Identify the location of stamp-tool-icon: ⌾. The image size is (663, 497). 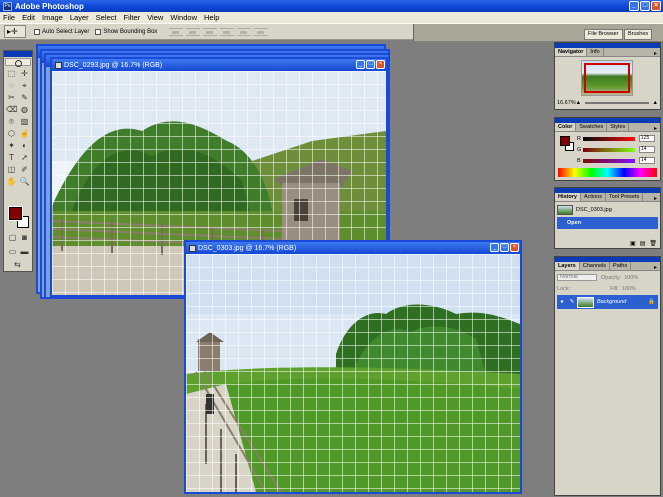
(11, 122).